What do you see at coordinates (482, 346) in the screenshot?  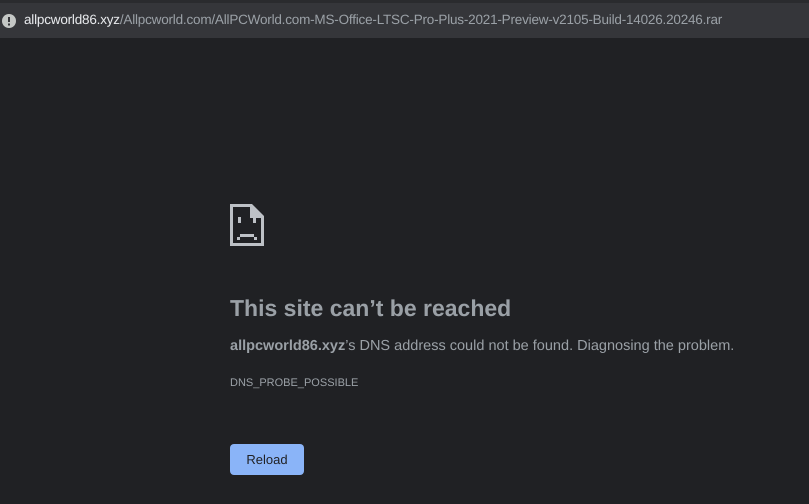 I see `error-message: allpcworld86.xyz’s DNS address could not be found. Diagnosing the problem.` at bounding box center [482, 346].